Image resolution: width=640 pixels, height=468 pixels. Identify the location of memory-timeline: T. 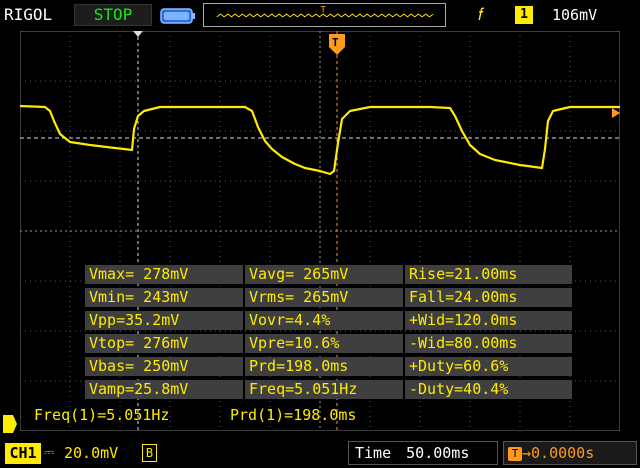
(324, 15).